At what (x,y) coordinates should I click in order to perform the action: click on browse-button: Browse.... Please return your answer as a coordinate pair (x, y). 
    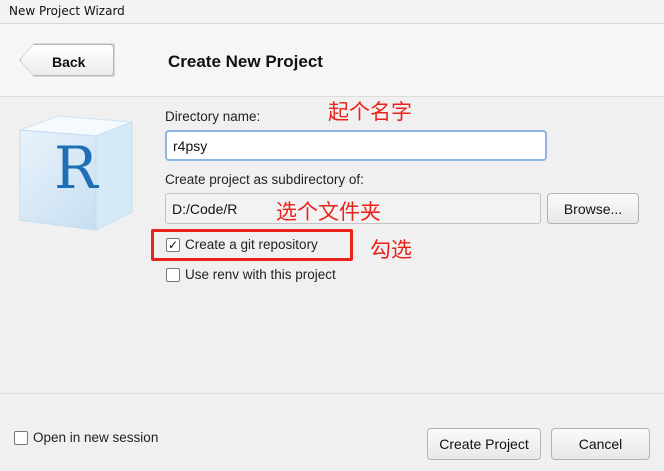
    Looking at the image, I should click on (593, 208).